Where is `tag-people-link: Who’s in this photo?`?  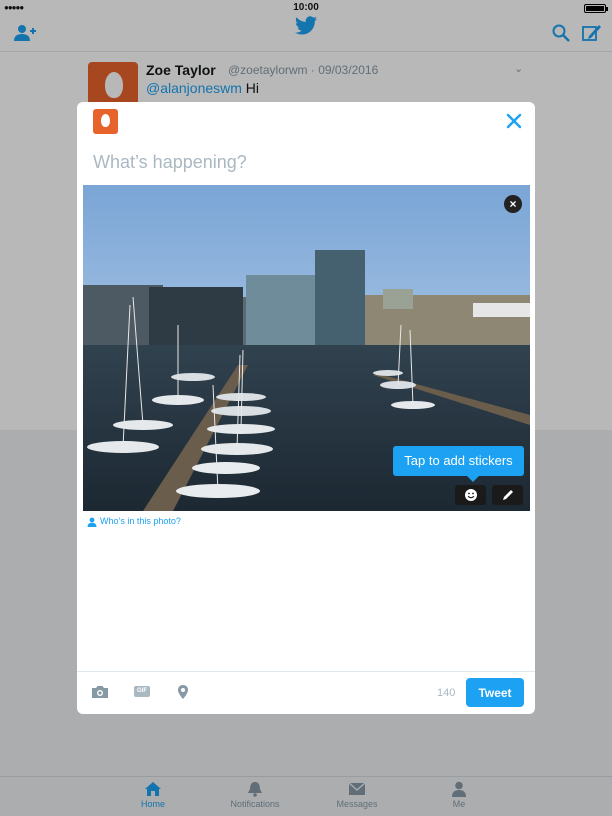
tag-people-link: Who’s in this photo? is located at coordinates (134, 521).